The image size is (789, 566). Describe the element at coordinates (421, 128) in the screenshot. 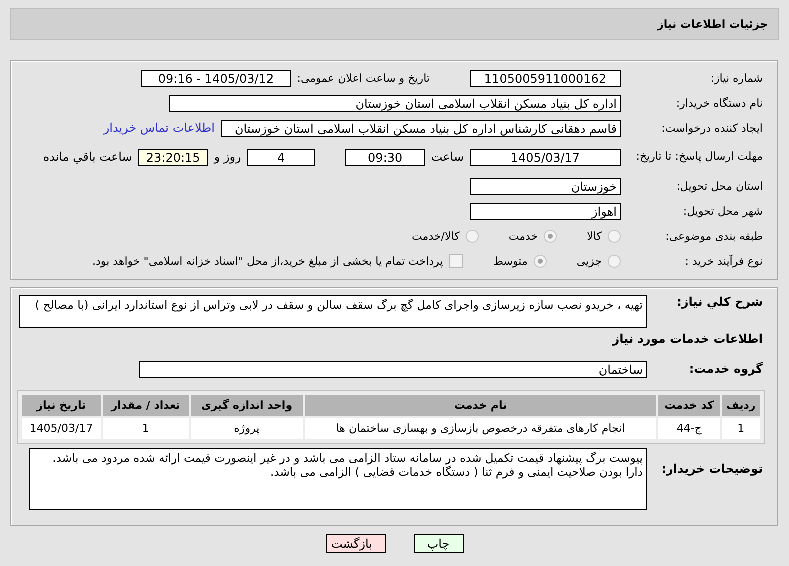

I see `creator-field: قاسم دهقانی کارشناس اداره کل بنیاد مسکن انقلاب اسلامی استان خوزستان` at that location.